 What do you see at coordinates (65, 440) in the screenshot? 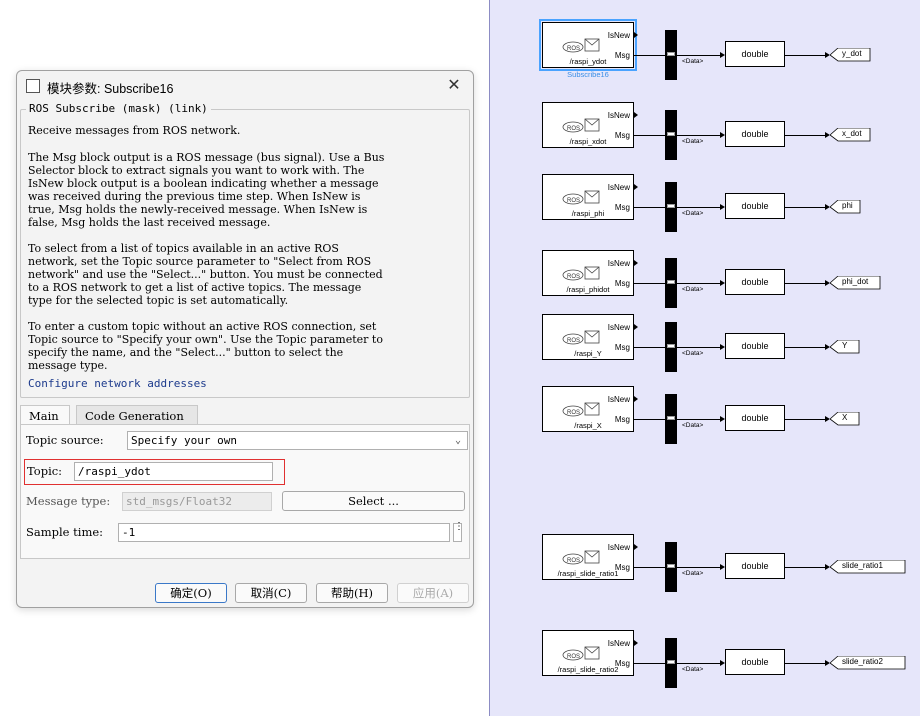
I see `topic-source-label: Topic source:` at bounding box center [65, 440].